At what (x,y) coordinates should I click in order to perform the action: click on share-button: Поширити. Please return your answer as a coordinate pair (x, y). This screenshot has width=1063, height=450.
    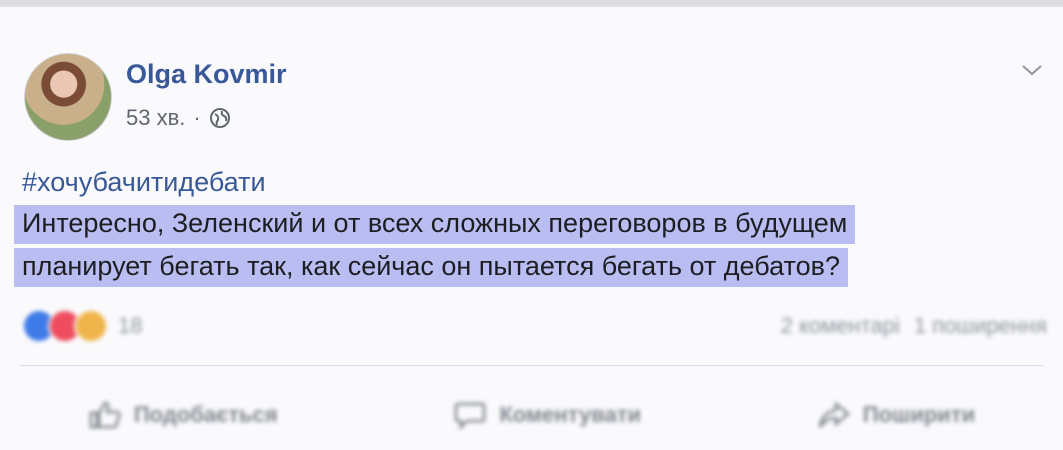
    Looking at the image, I should click on (896, 415).